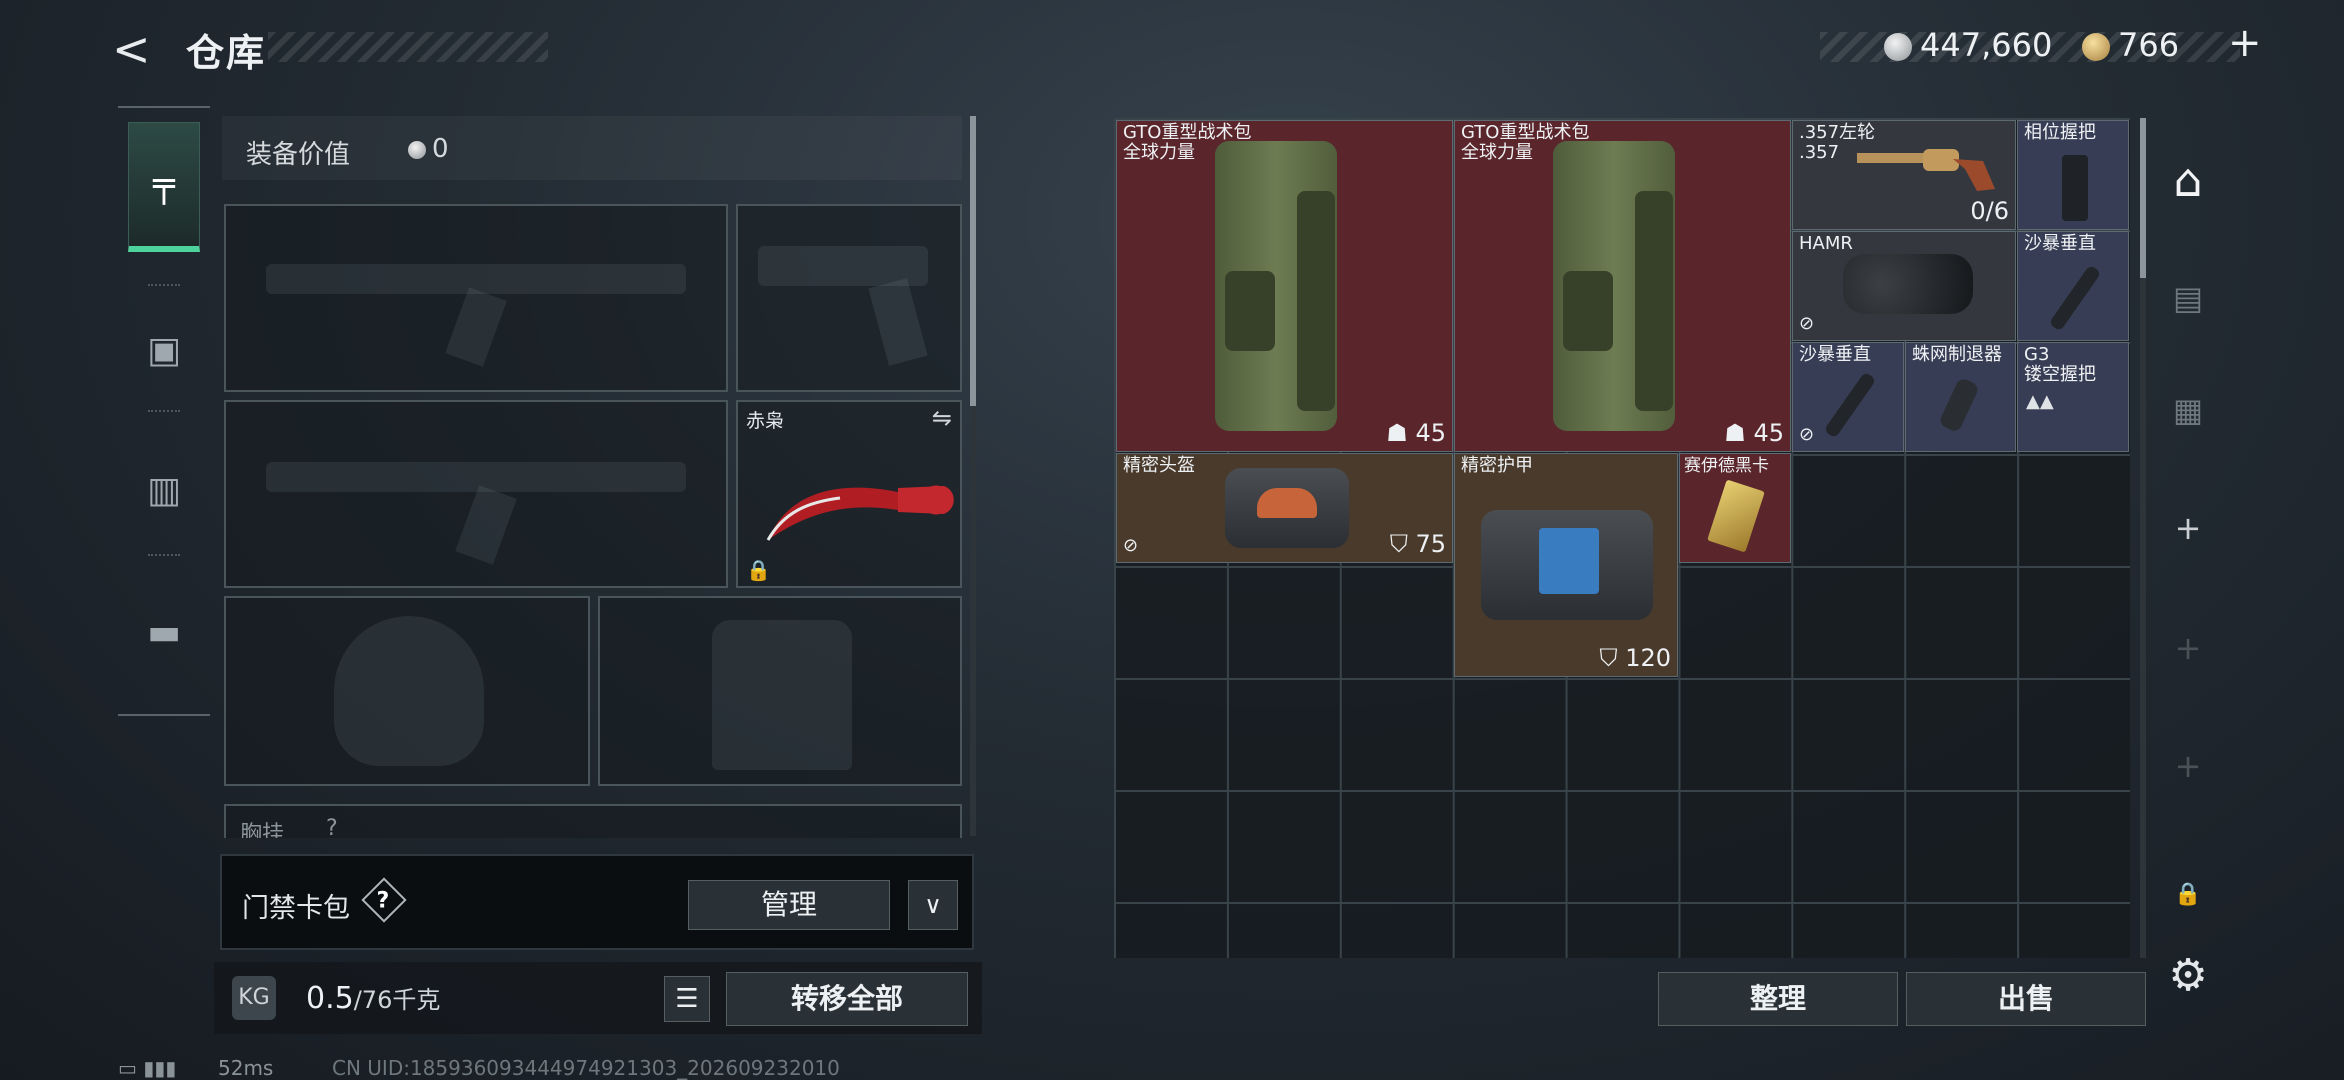 The height and width of the screenshot is (1080, 2344). Describe the element at coordinates (2073, 175) in the screenshot. I see `storage-item-grip: 相位握把` at that location.